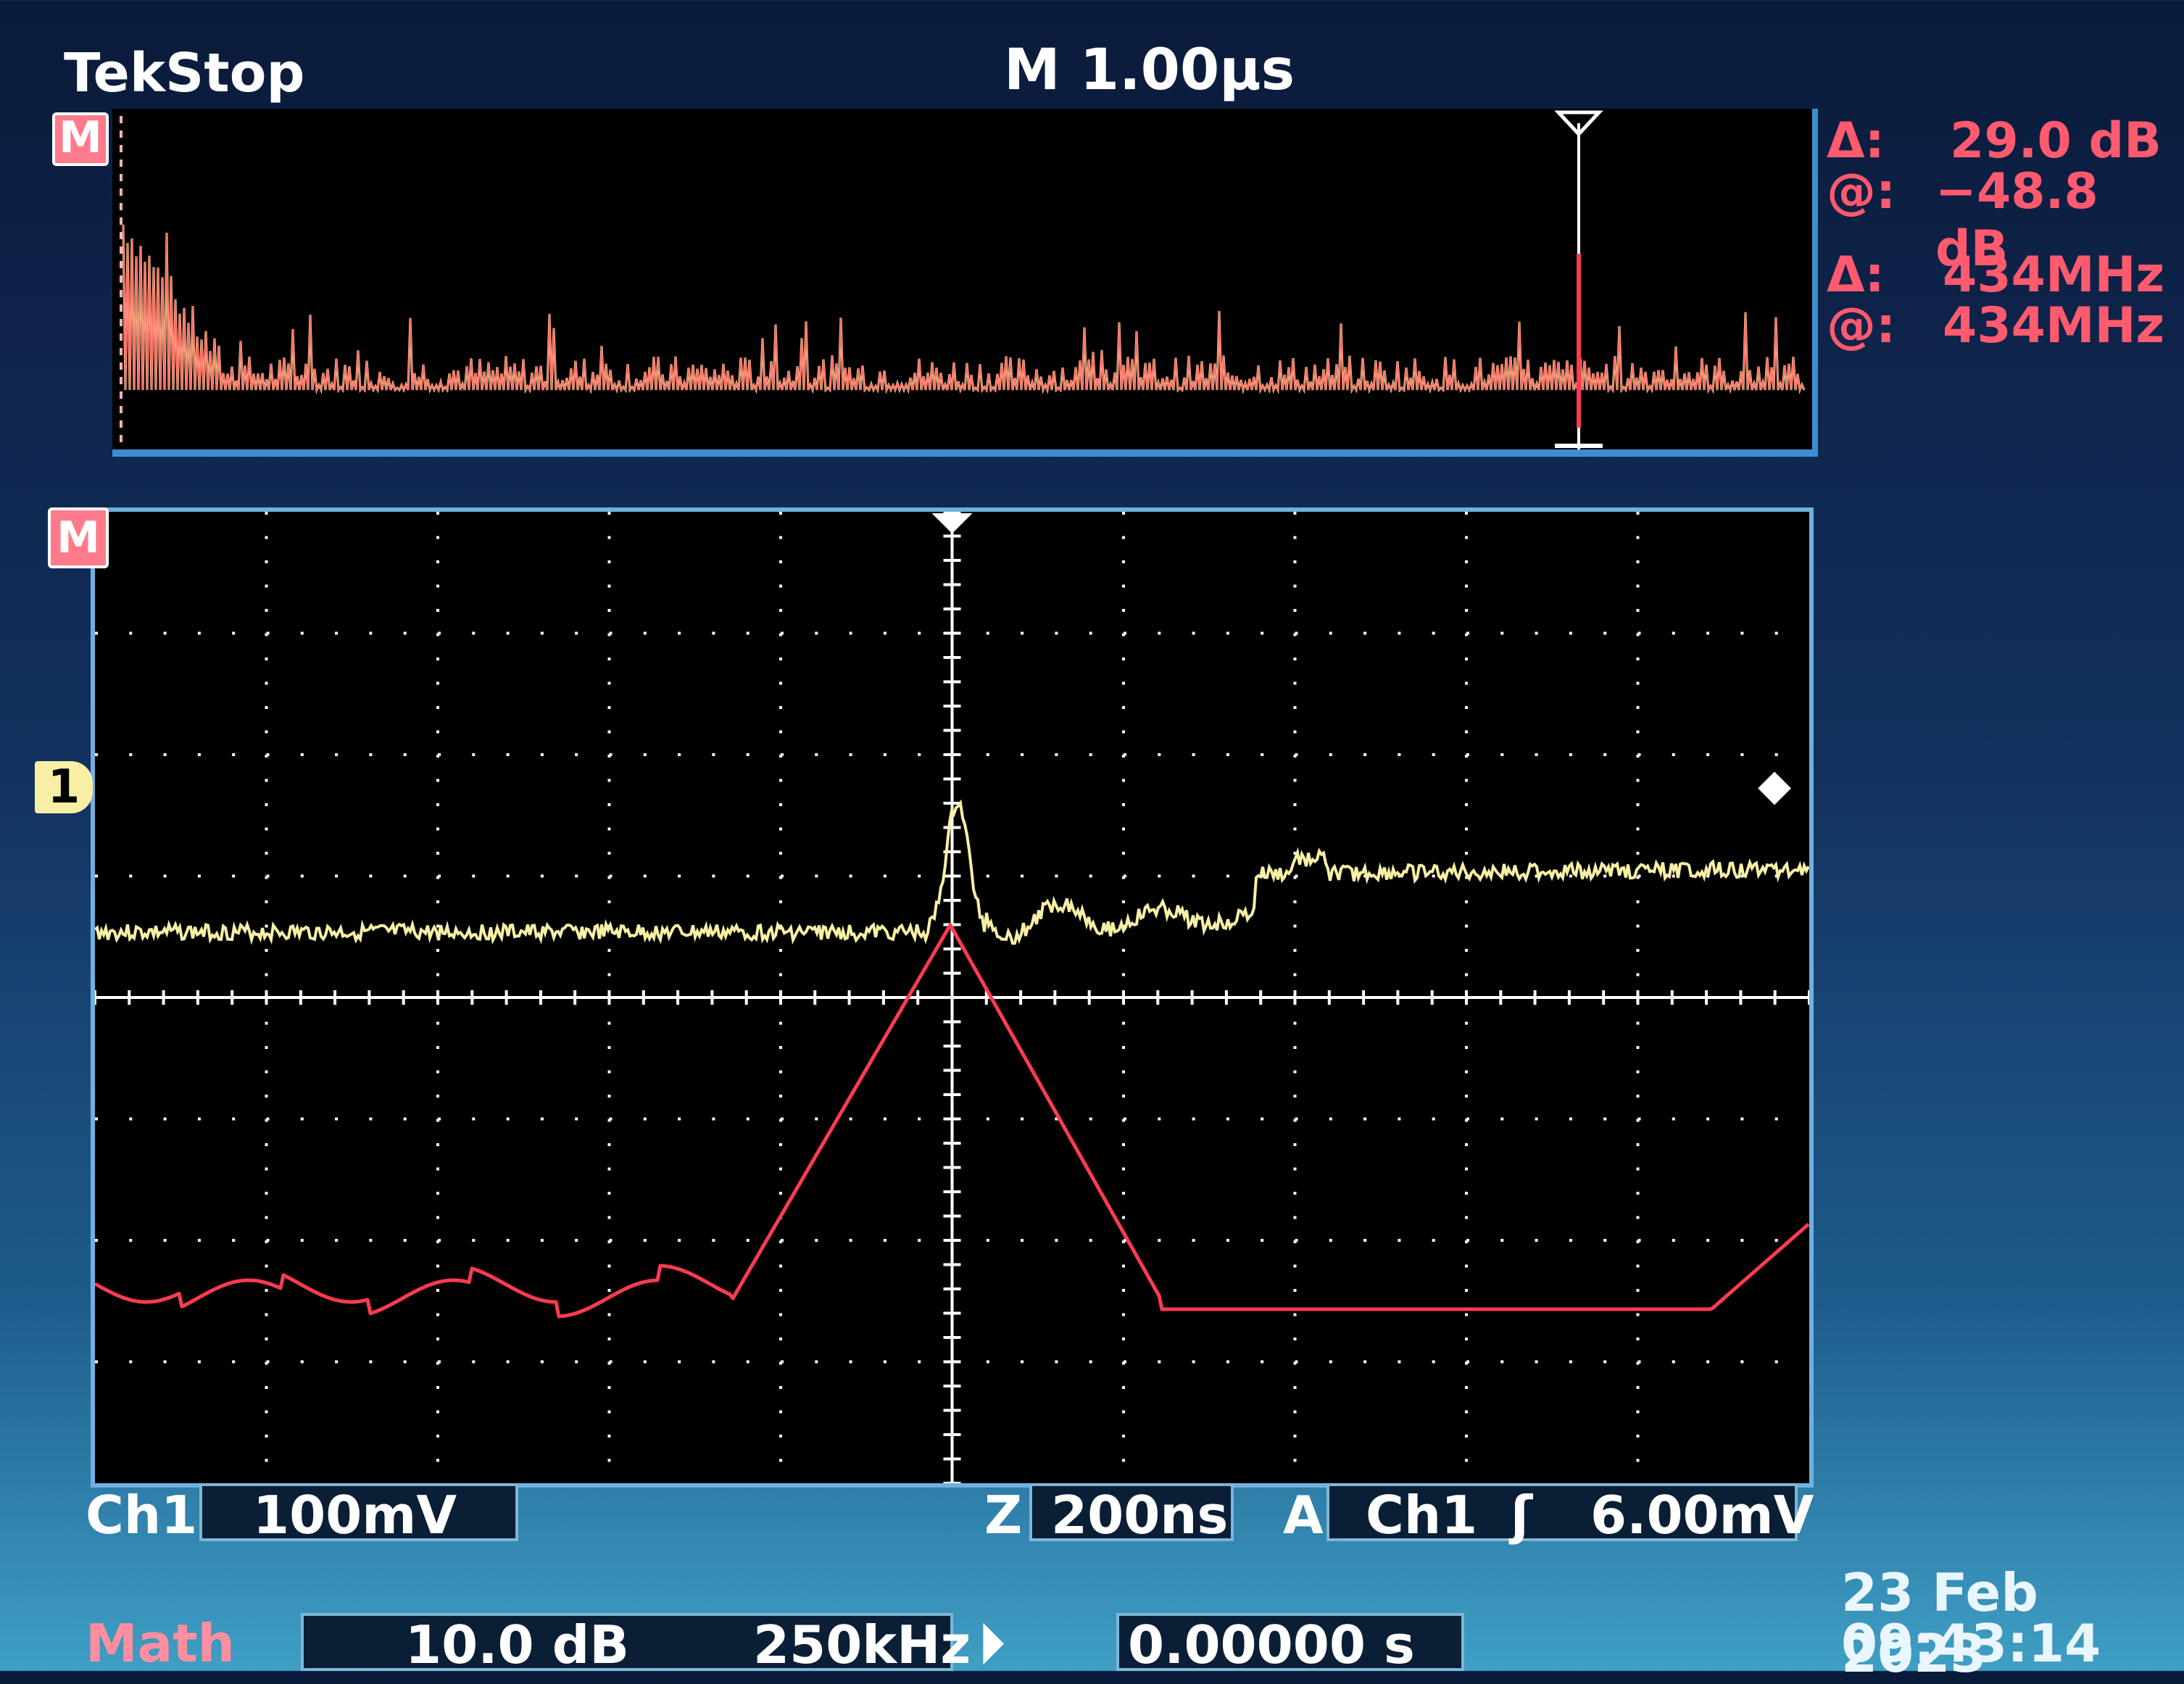 The image size is (2184, 1684). What do you see at coordinates (2054, 275) in the screenshot?
I see `delta-freq-value: 434MHz` at bounding box center [2054, 275].